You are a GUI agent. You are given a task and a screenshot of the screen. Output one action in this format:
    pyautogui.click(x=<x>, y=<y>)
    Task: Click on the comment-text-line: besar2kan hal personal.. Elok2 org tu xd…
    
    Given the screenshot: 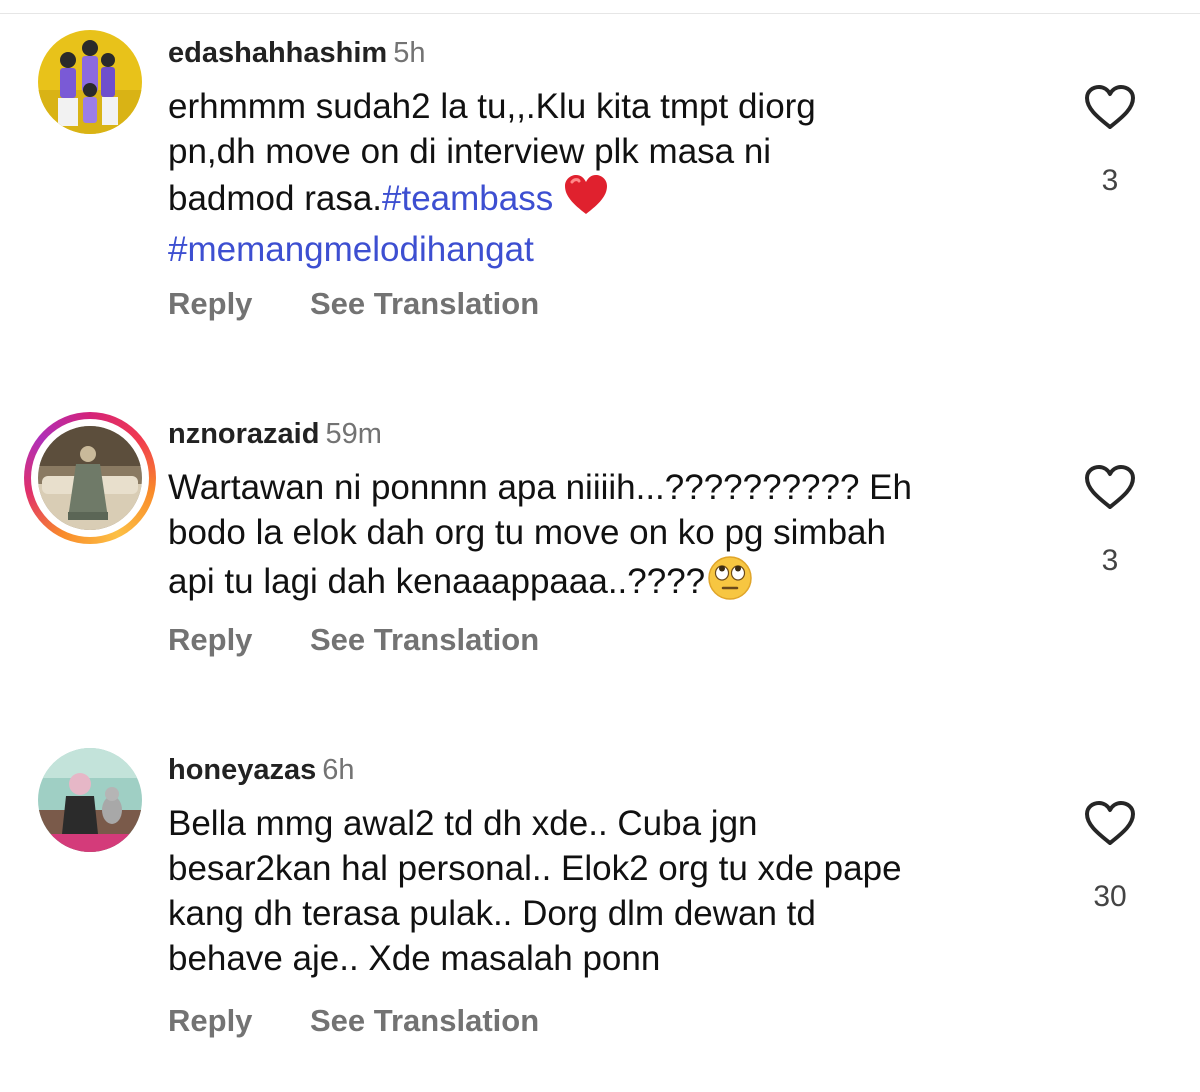 What is the action you would take?
    pyautogui.click(x=535, y=868)
    